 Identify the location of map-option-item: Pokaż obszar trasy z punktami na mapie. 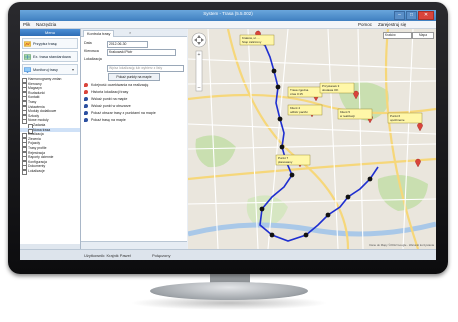
(134, 113).